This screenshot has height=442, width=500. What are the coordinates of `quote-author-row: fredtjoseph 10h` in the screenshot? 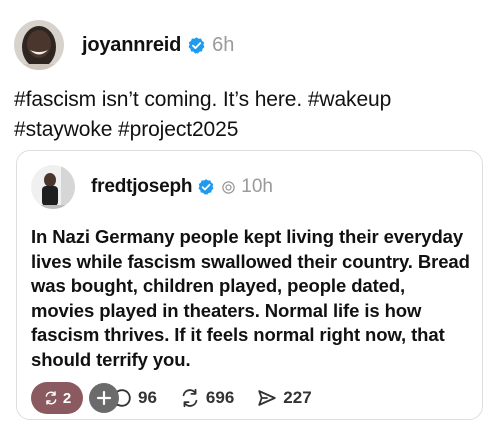 It's located at (182, 187).